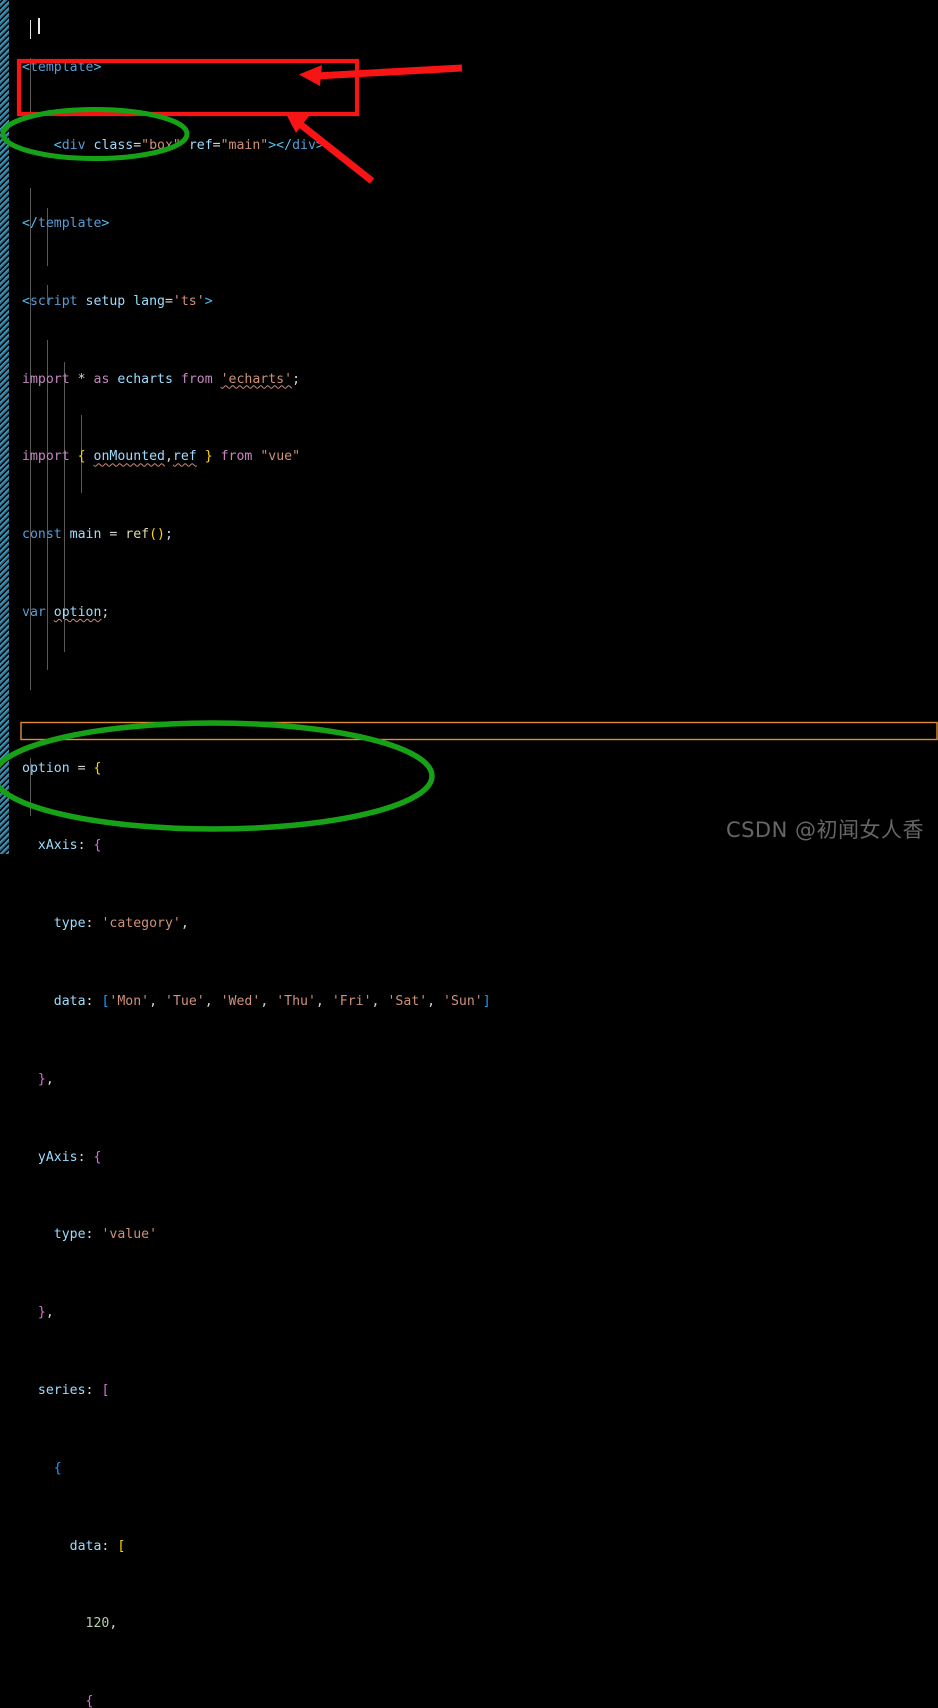 The width and height of the screenshot is (938, 1708). Describe the element at coordinates (73, 1390) in the screenshot. I see `code-line: series: [` at that location.